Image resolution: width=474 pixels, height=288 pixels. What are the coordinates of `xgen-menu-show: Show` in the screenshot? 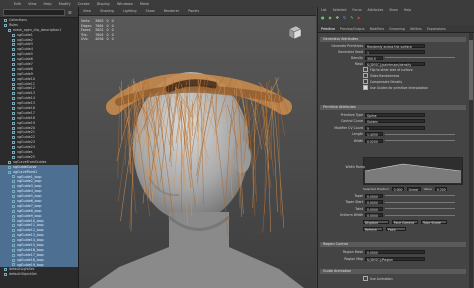 It's located at (393, 10).